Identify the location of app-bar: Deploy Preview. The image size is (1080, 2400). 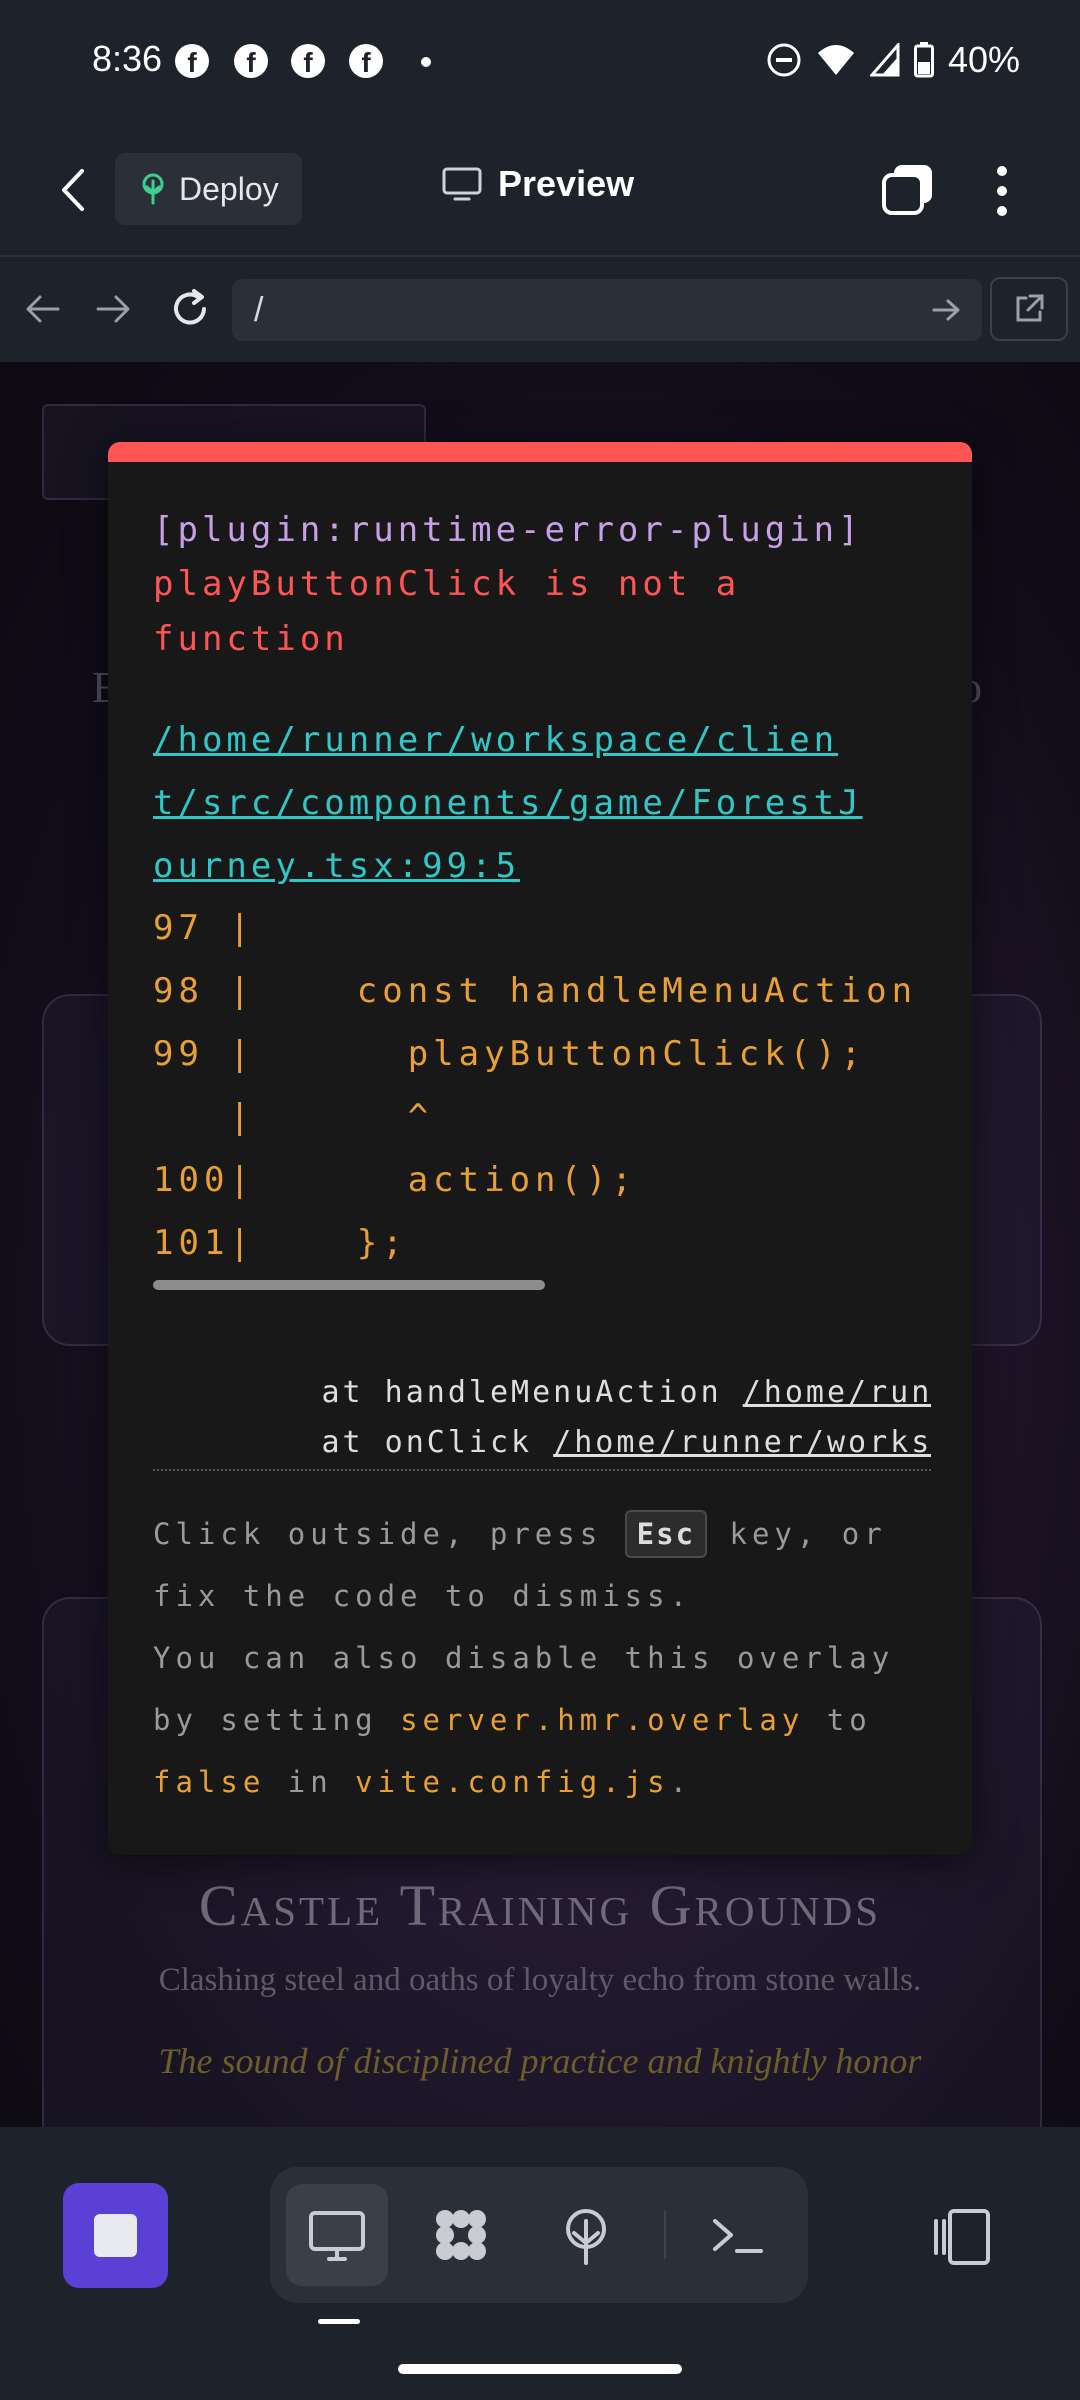
(540, 191).